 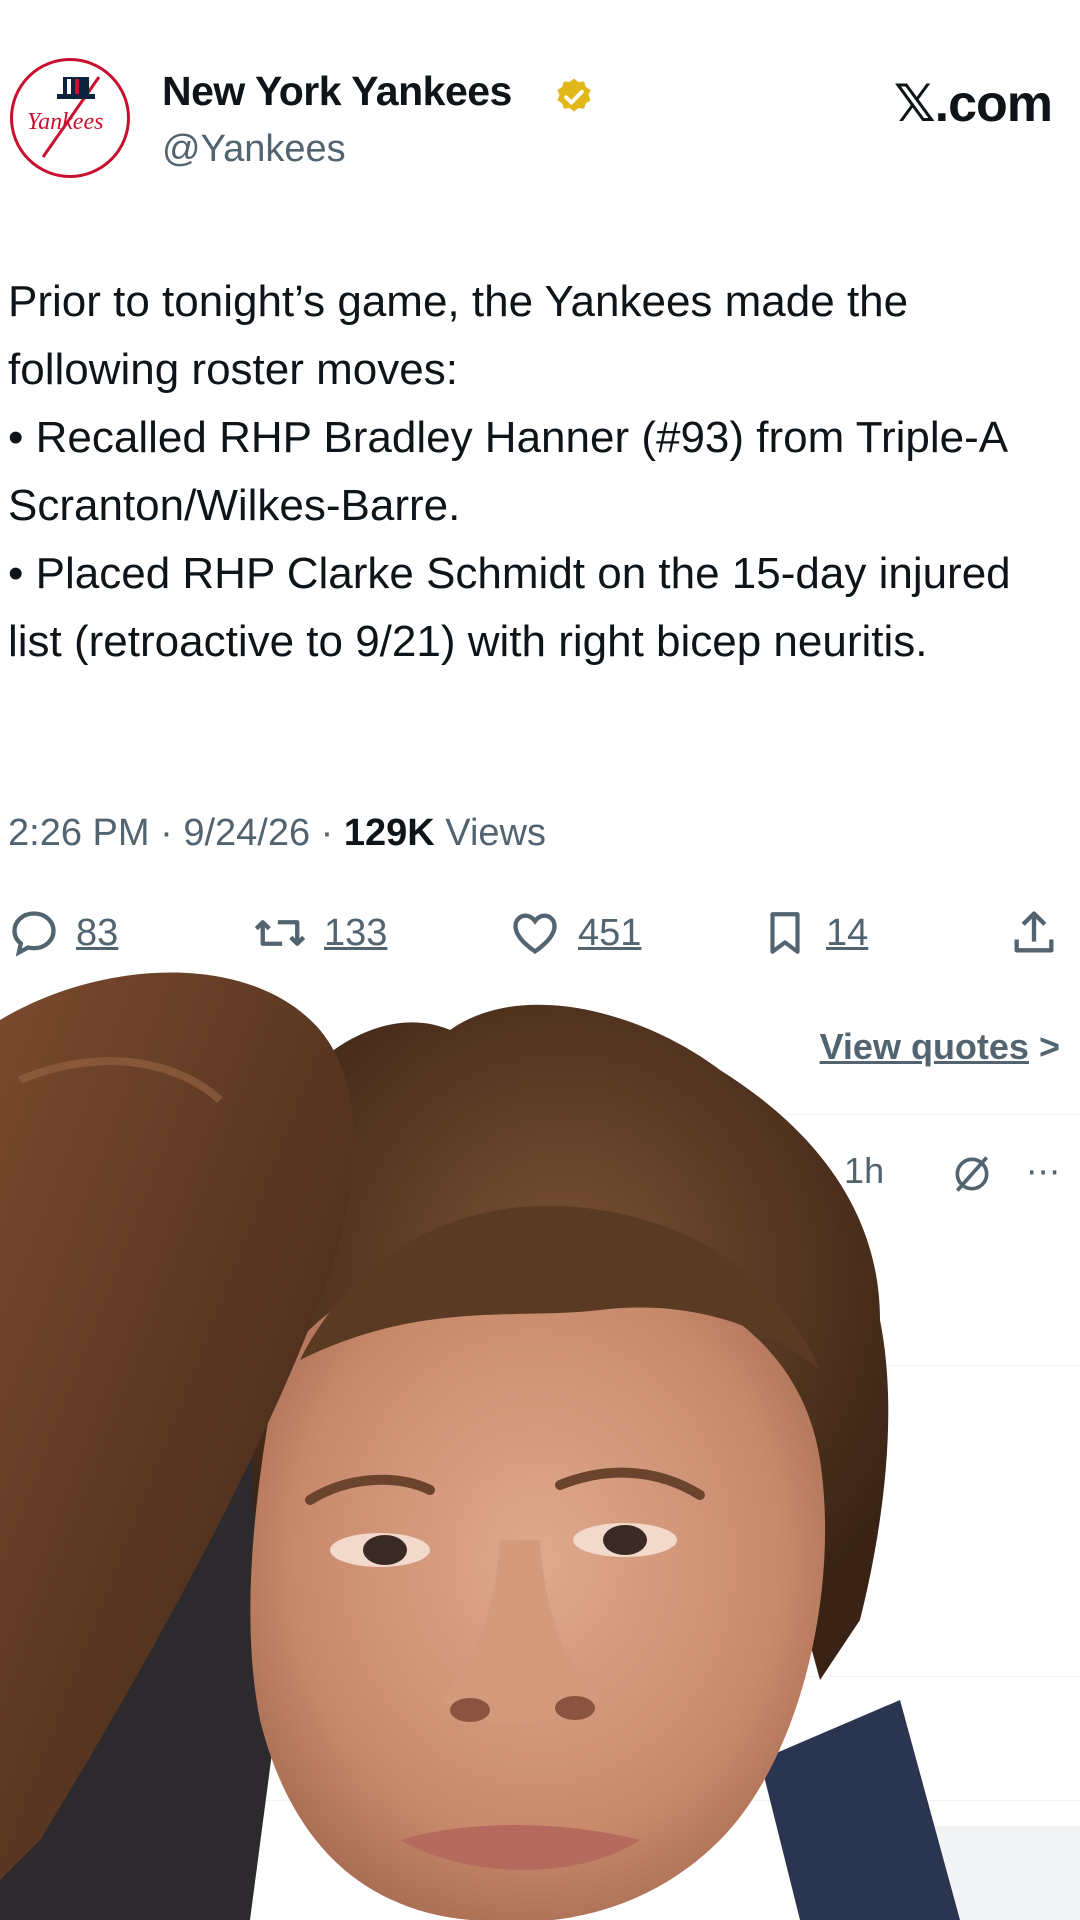 I want to click on account-handle: @Yankees, so click(x=254, y=149).